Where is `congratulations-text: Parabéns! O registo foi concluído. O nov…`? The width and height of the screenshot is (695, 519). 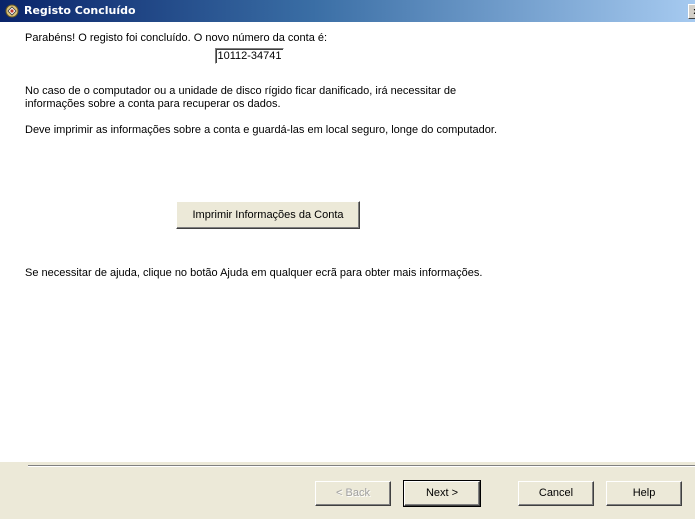 congratulations-text: Parabéns! O registo foi concluído. O nov… is located at coordinates (176, 38).